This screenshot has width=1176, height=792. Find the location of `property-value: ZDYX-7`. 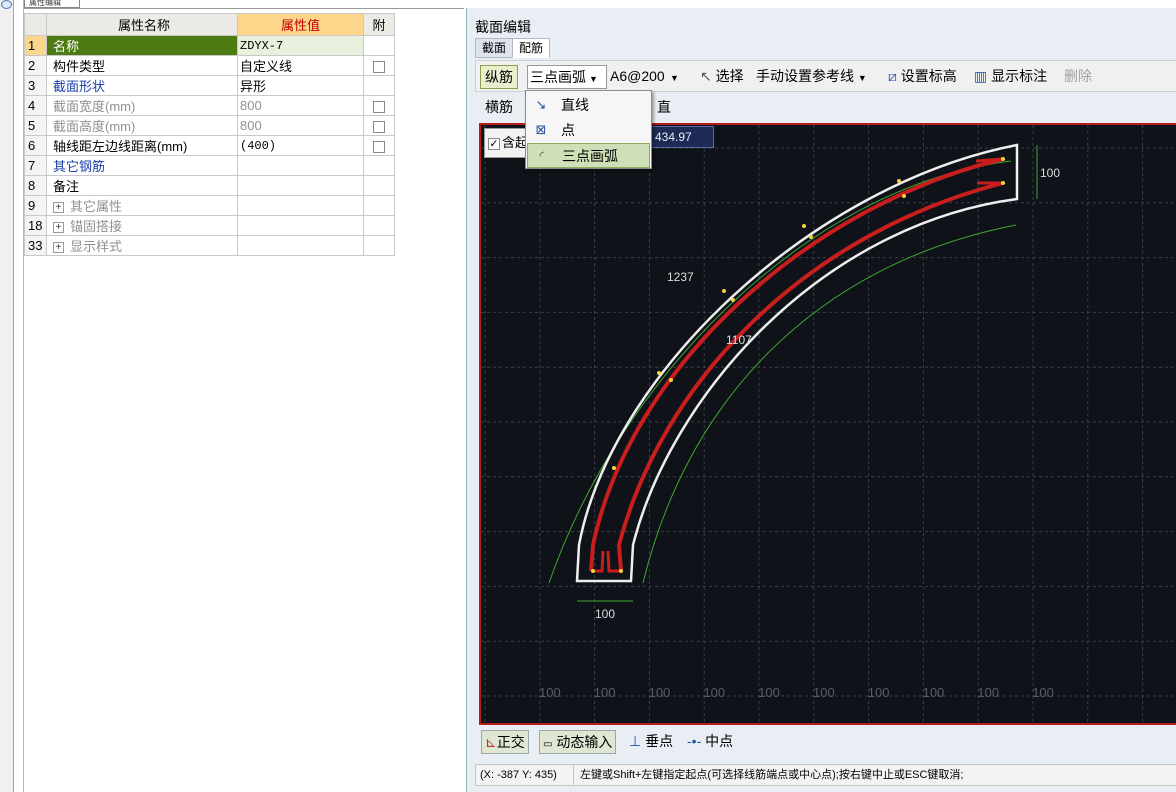

property-value: ZDYX-7 is located at coordinates (300, 45).